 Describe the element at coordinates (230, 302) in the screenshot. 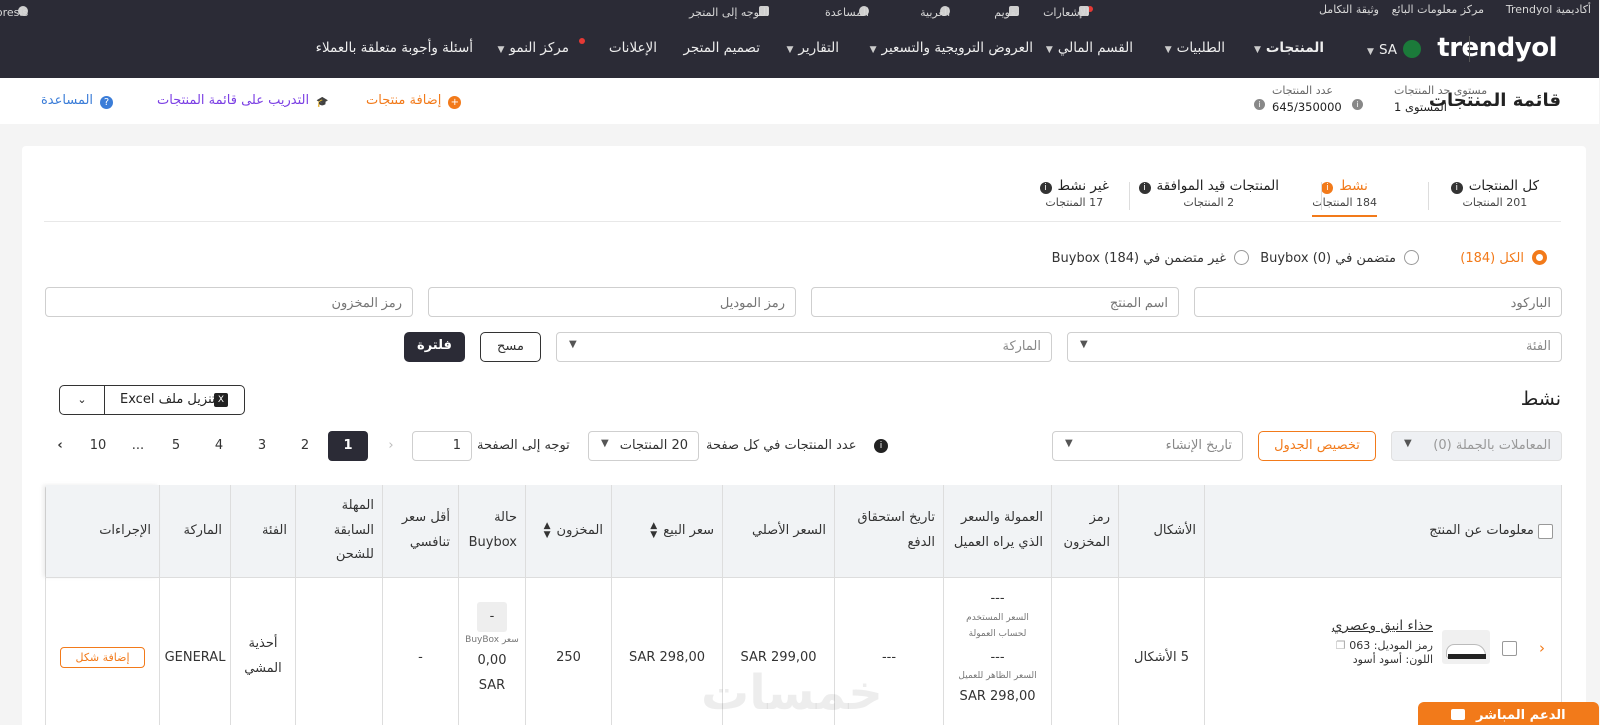

I see `stock-code-input` at that location.